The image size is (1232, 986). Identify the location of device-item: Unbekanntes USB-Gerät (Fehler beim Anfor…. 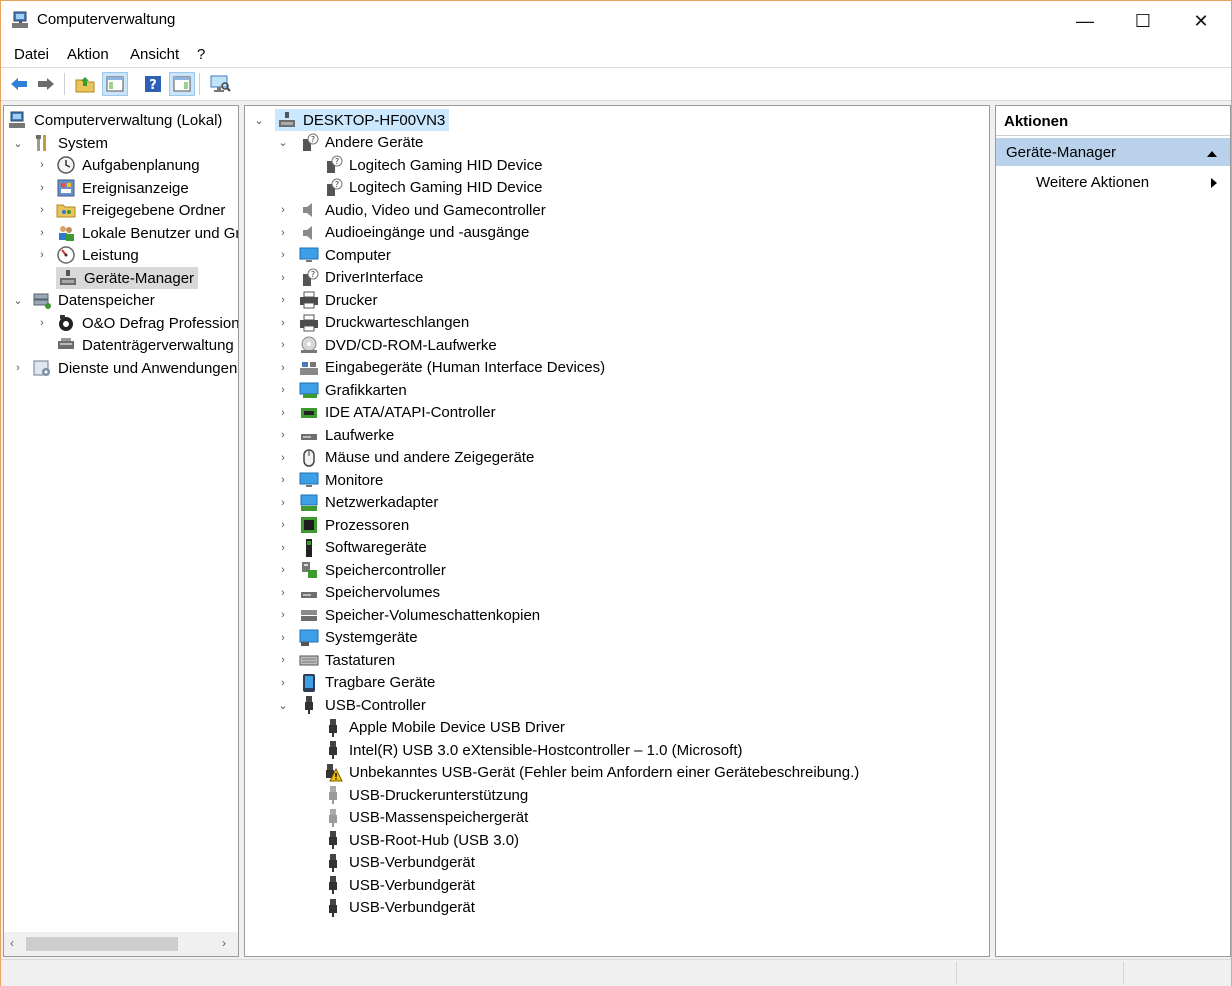
(580, 773).